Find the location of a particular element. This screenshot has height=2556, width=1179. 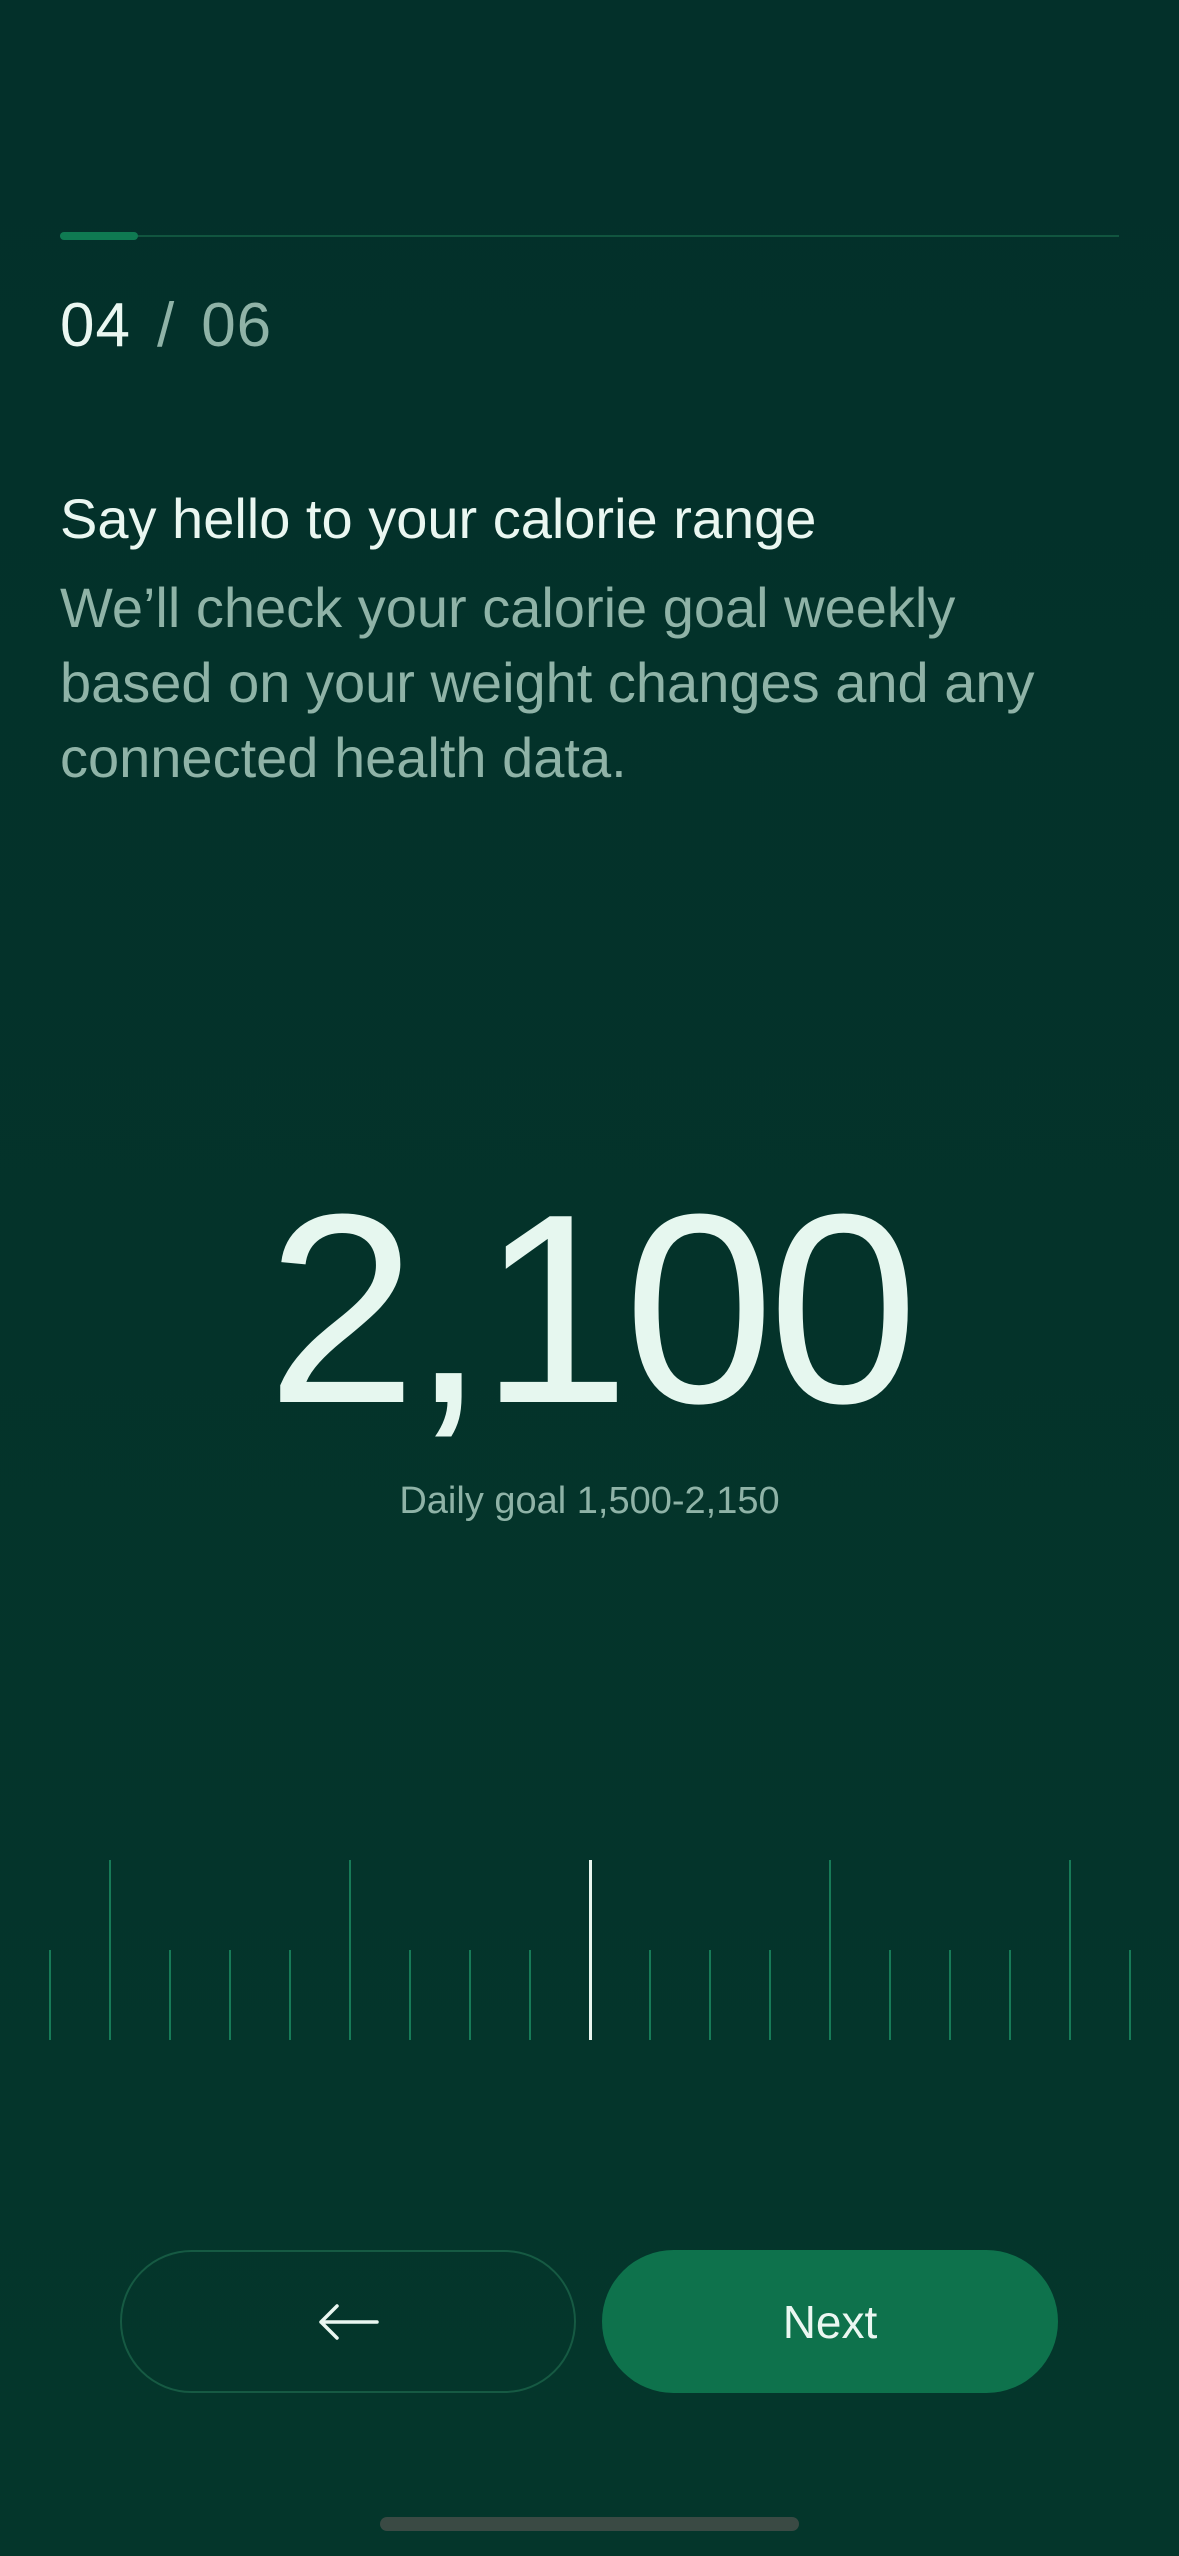

ruler-selected-tick is located at coordinates (590, 1950).